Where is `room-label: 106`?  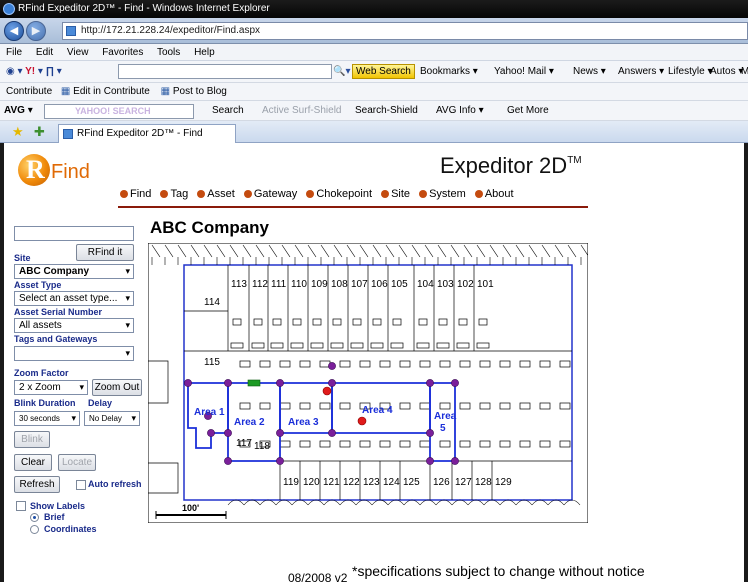
room-label: 106 is located at coordinates (379, 284).